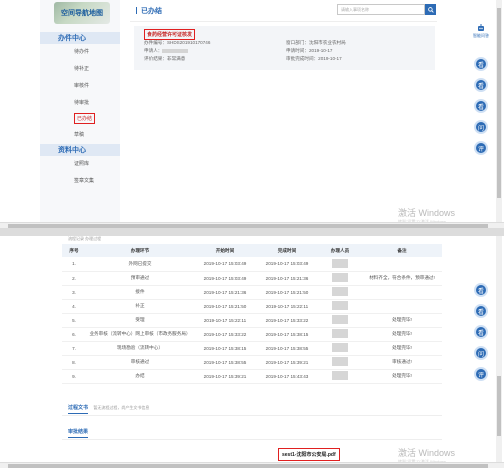 This screenshot has width=504, height=468. Describe the element at coordinates (252, 409) in the screenshot. I see `documents-section: 过程文书 暂无流程过程，尚产生文书信息` at that location.